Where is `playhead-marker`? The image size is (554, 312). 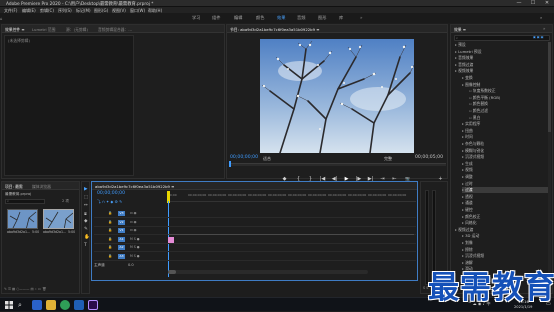
playhead-marker is located at coordinates (230, 164).